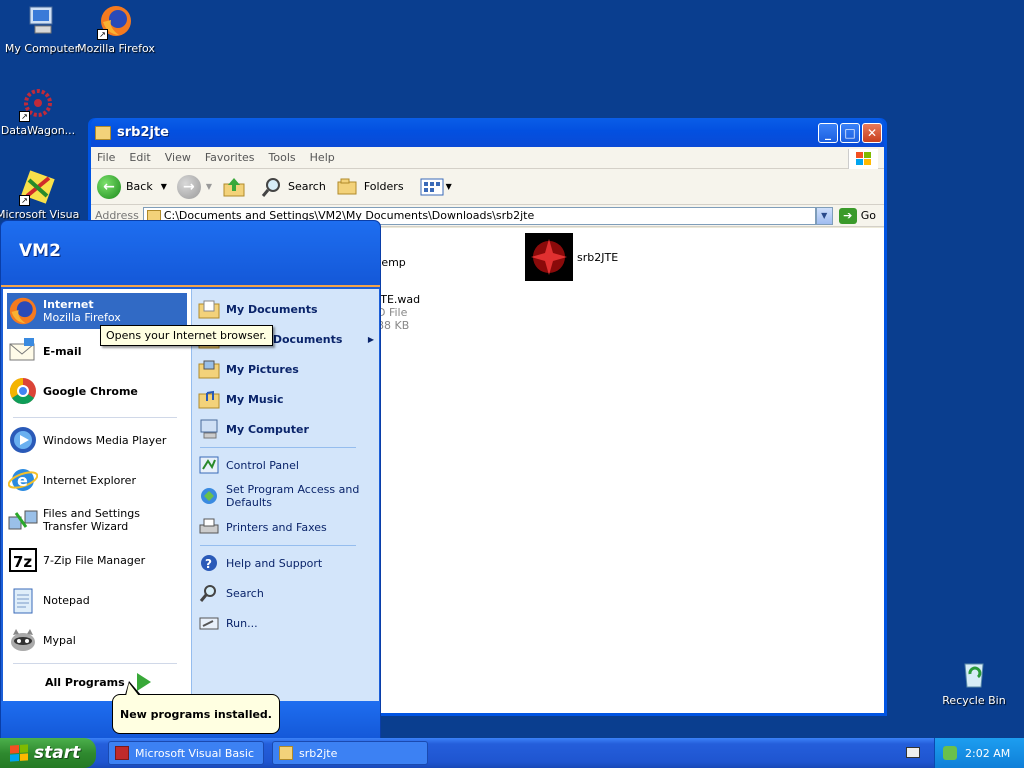 This screenshot has height=768, width=1024. What do you see at coordinates (23, 351) in the screenshot?
I see `email-icon` at bounding box center [23, 351].